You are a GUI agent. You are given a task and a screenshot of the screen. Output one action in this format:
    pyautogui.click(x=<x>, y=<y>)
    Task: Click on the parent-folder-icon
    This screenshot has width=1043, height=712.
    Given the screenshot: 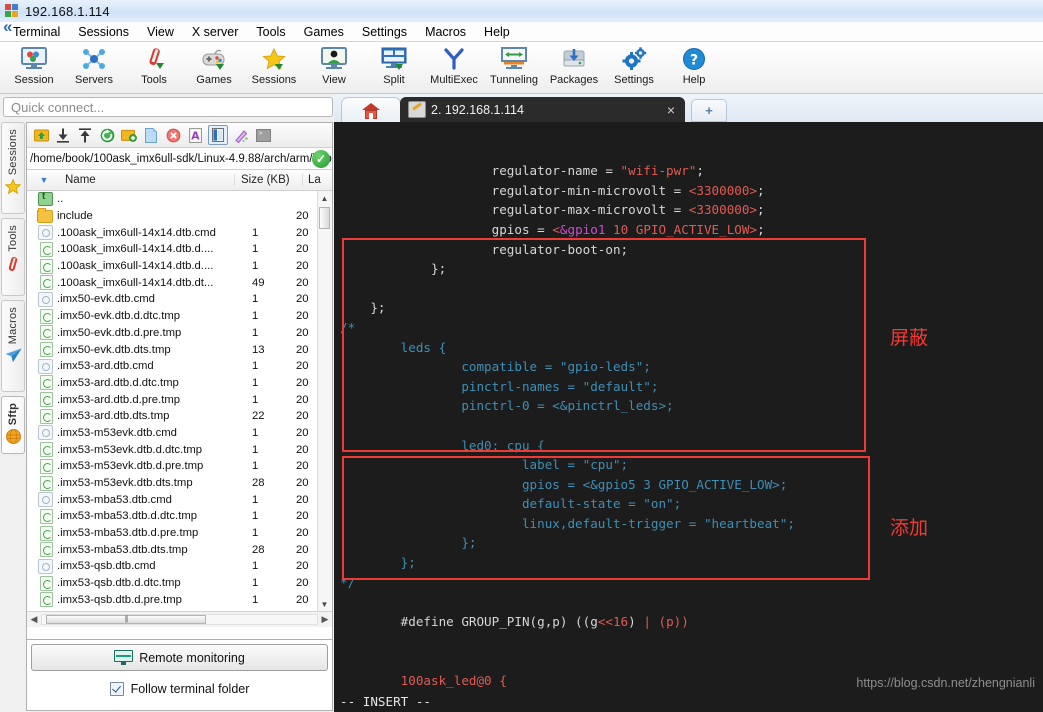 What is the action you would take?
    pyautogui.click(x=41, y=135)
    